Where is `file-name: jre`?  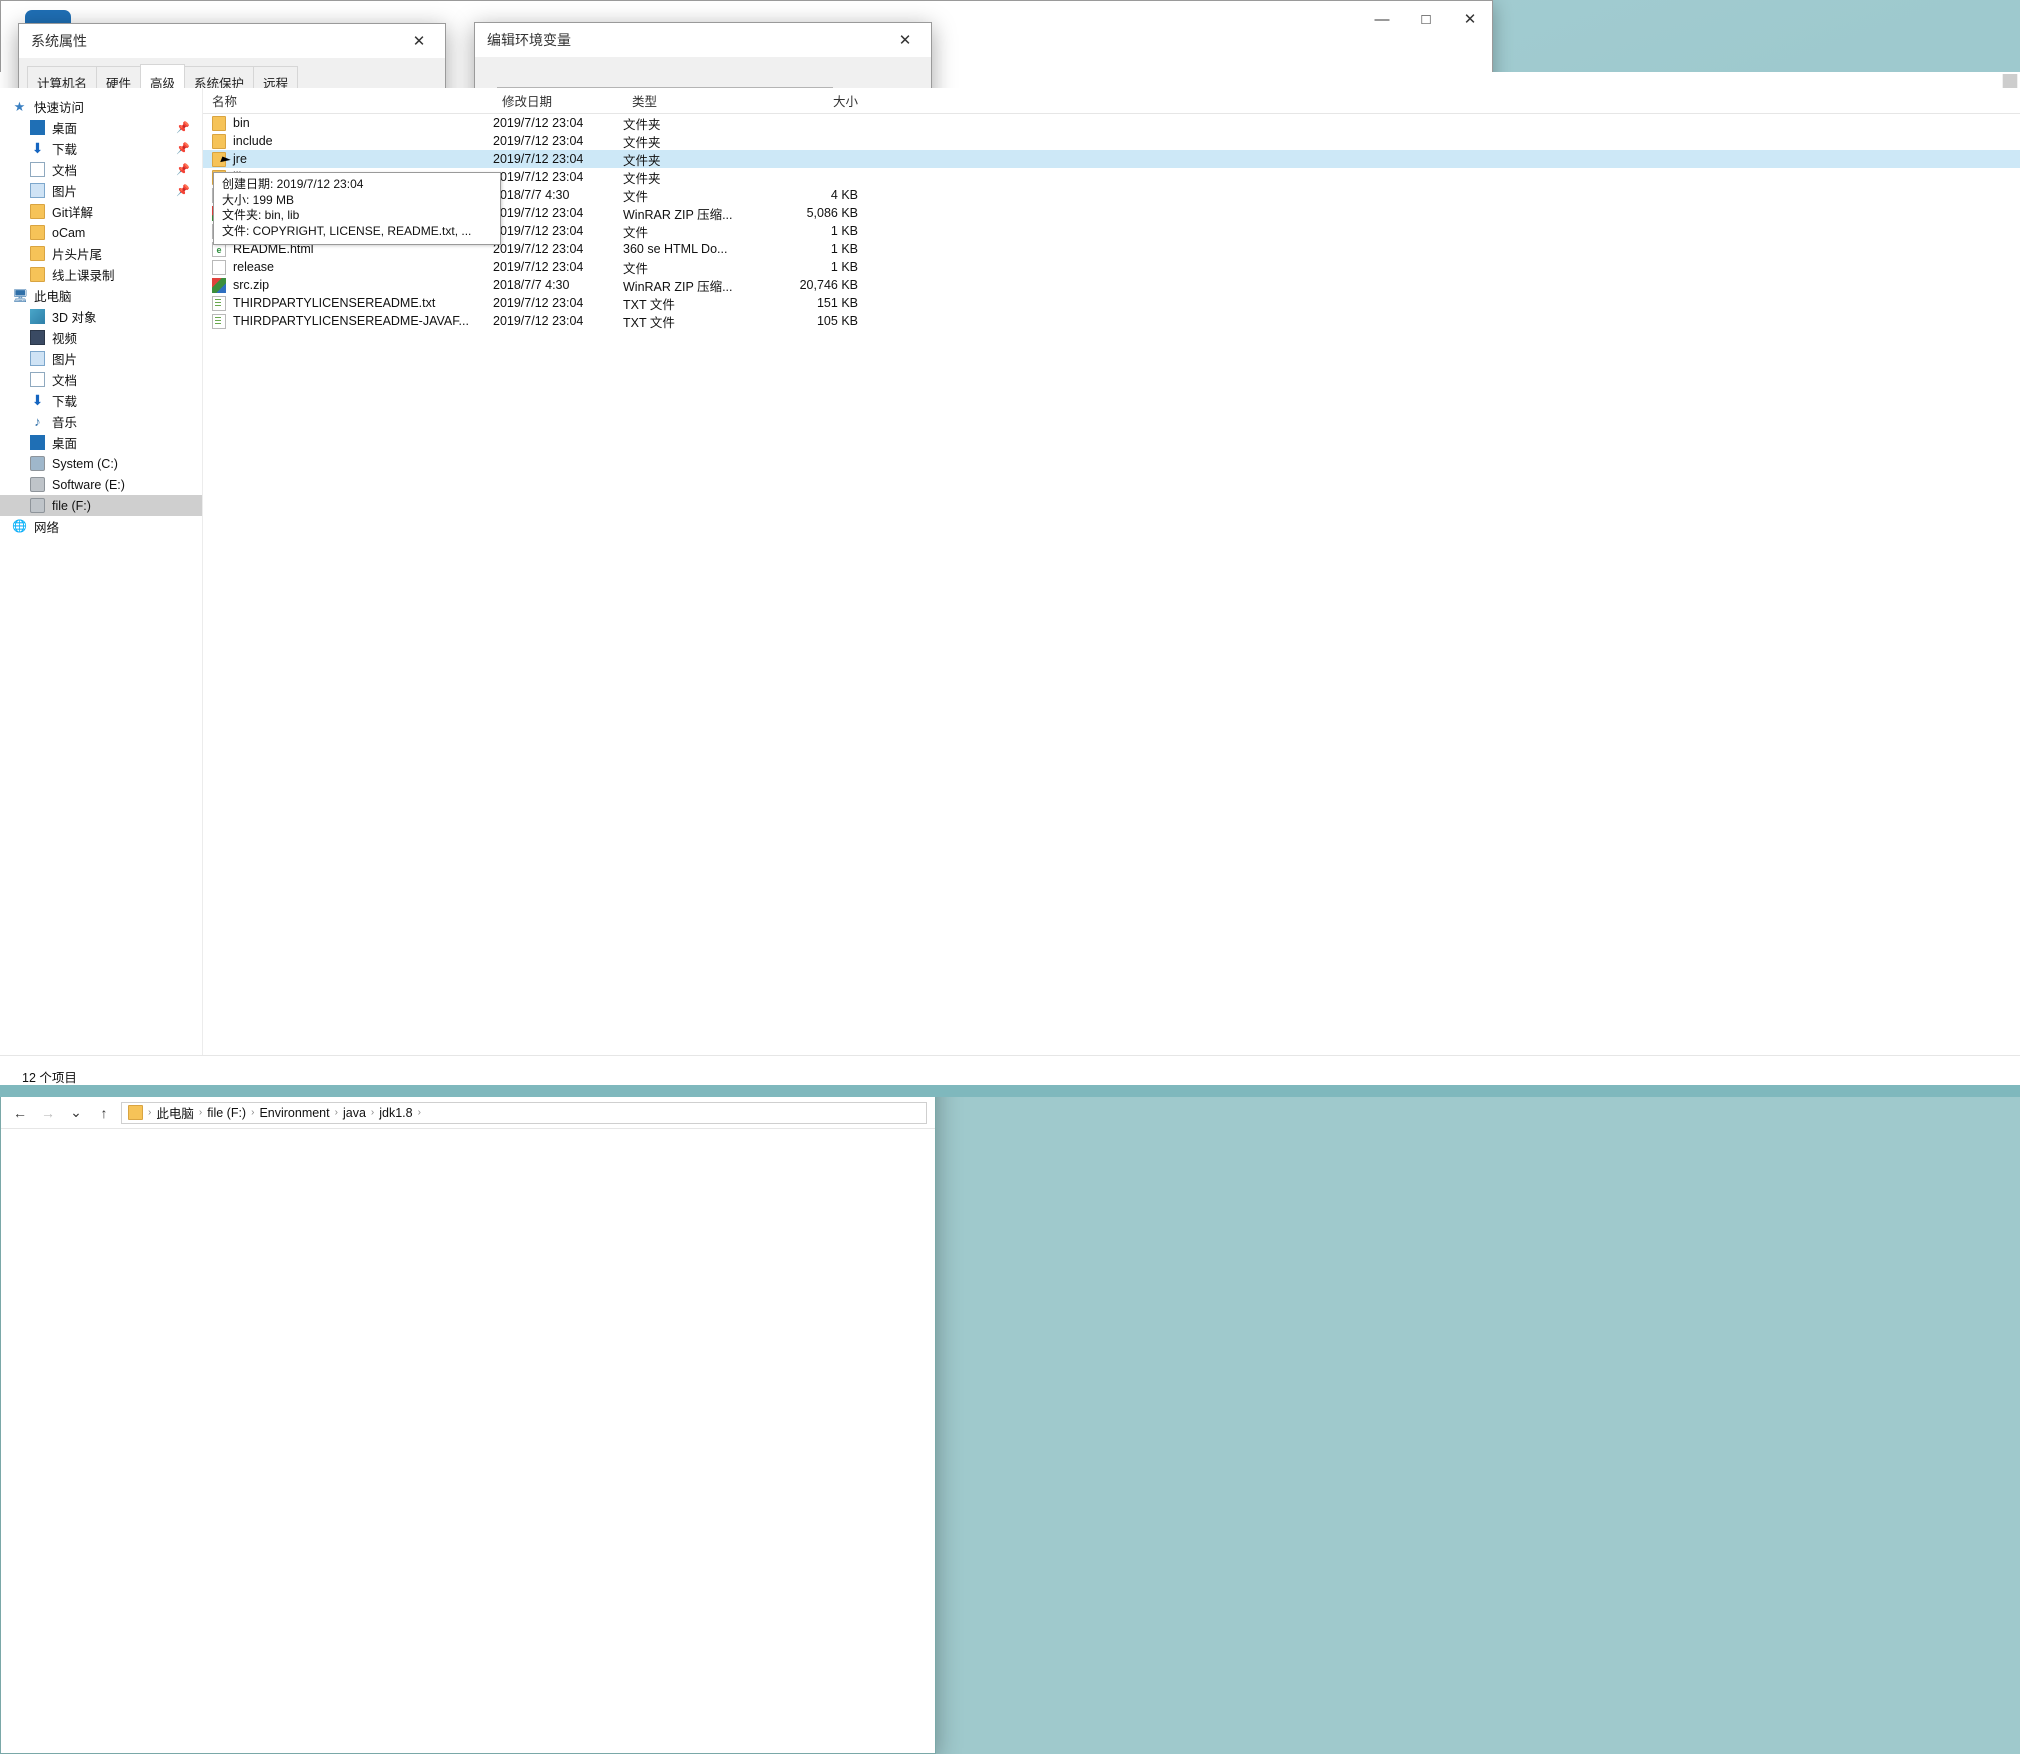 file-name: jre is located at coordinates (240, 159).